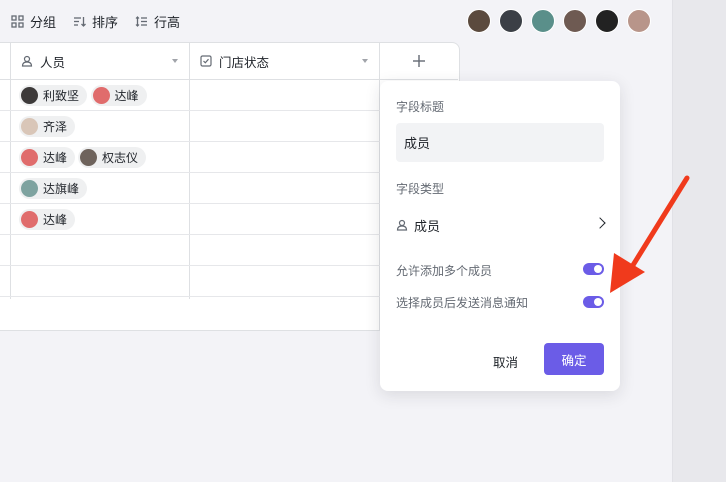 The image size is (726, 482). I want to click on column-label: 人员, so click(53, 62).